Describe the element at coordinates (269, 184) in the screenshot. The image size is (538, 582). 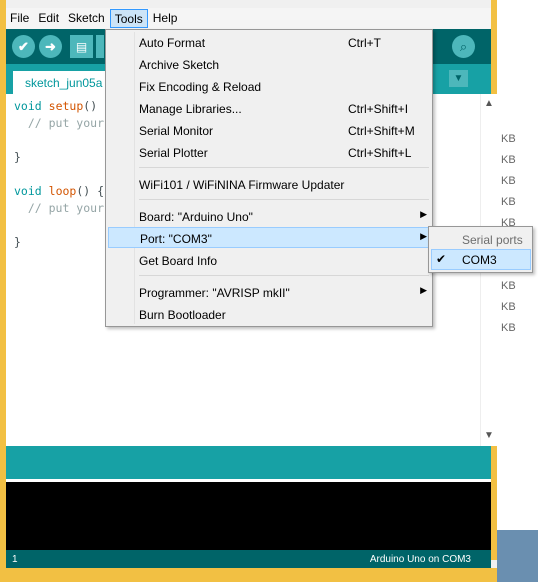
I see `menu-item-firmware-updater: WiFi101 / WiFiNINA Firmware Updater` at that location.